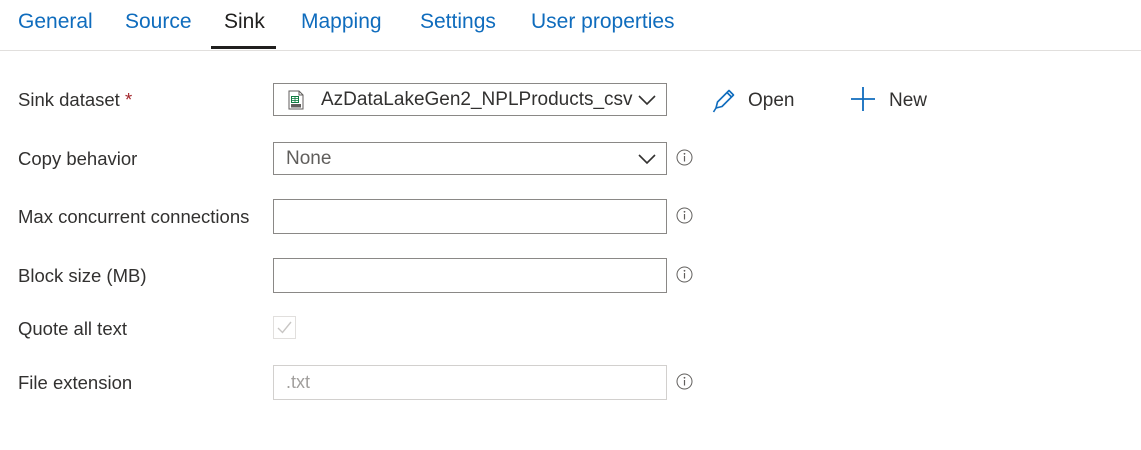 This screenshot has height=450, width=1141. Describe the element at coordinates (244, 24) in the screenshot. I see `tab-sink: Sink` at that location.